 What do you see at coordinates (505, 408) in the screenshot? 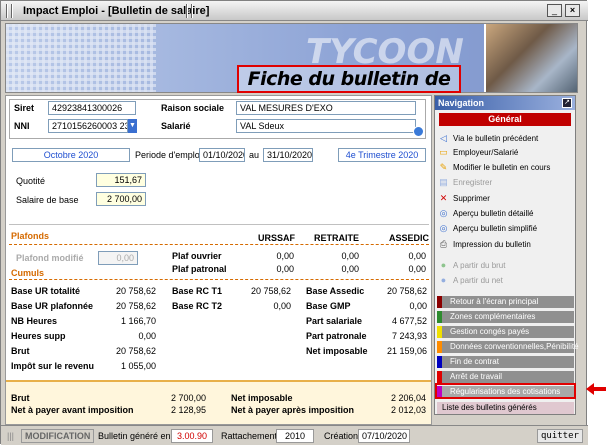
I see `list-bulletins-button: Liste des bulletins générés` at bounding box center [505, 408].